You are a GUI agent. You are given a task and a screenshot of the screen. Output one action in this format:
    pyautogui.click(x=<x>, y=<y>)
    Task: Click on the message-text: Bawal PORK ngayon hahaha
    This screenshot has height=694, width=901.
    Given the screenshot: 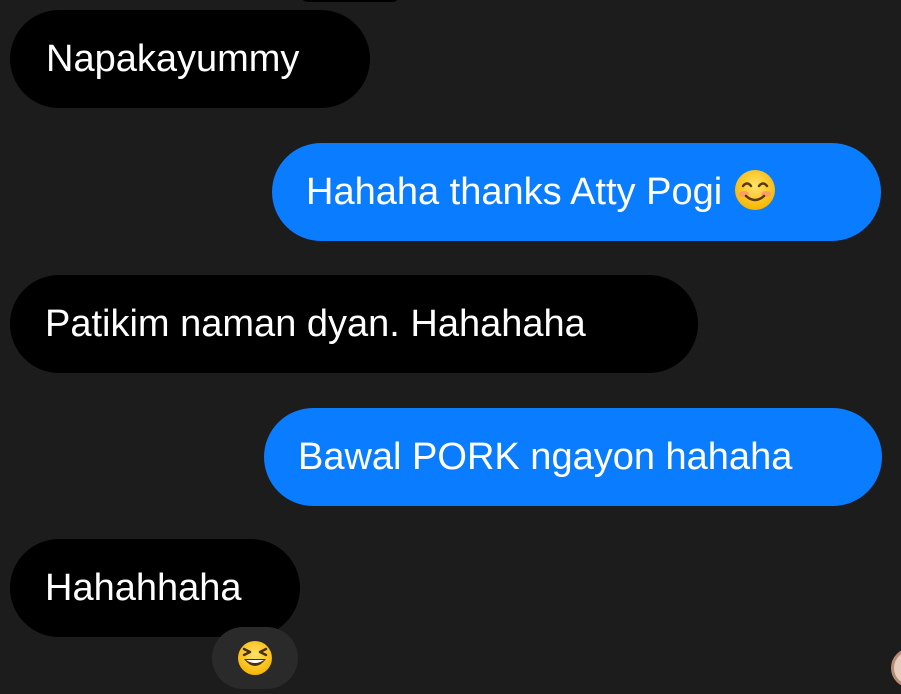 What is the action you would take?
    pyautogui.click(x=545, y=457)
    